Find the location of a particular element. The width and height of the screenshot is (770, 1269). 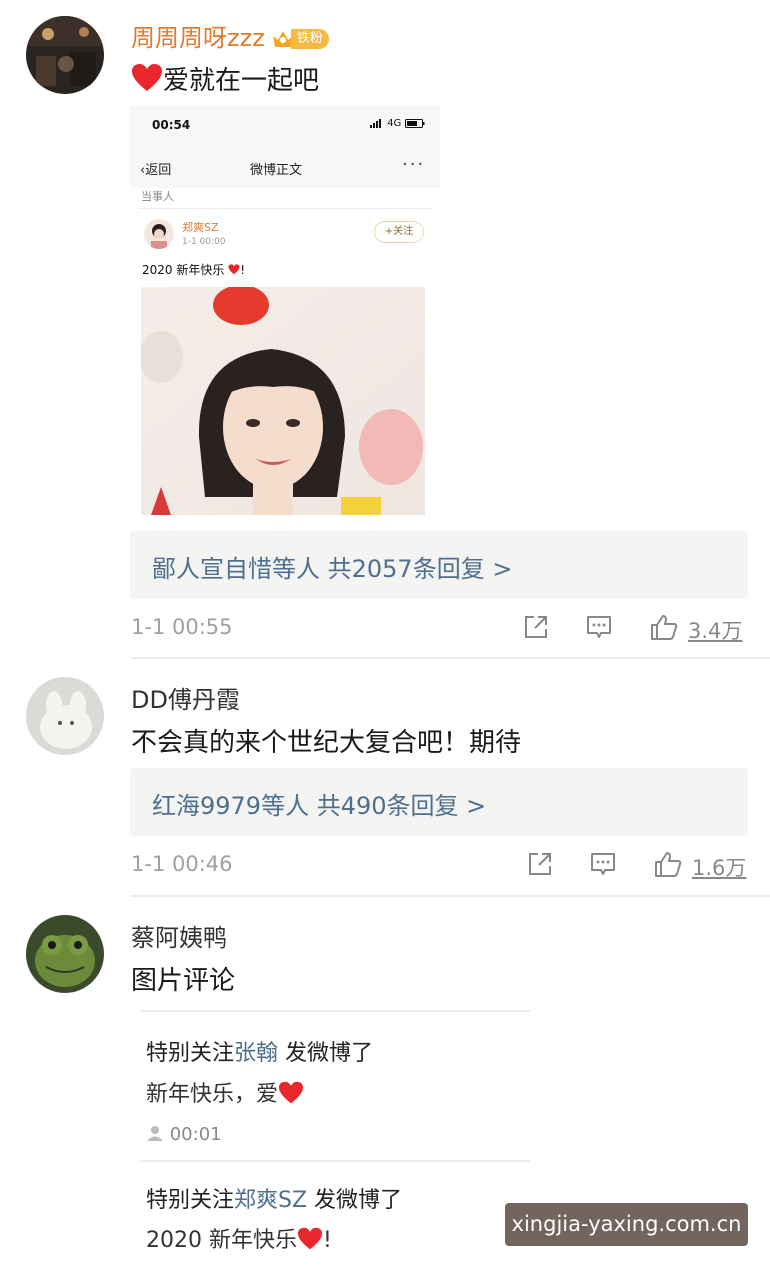

quote-body: 2020 新年快乐! is located at coordinates (239, 1238).